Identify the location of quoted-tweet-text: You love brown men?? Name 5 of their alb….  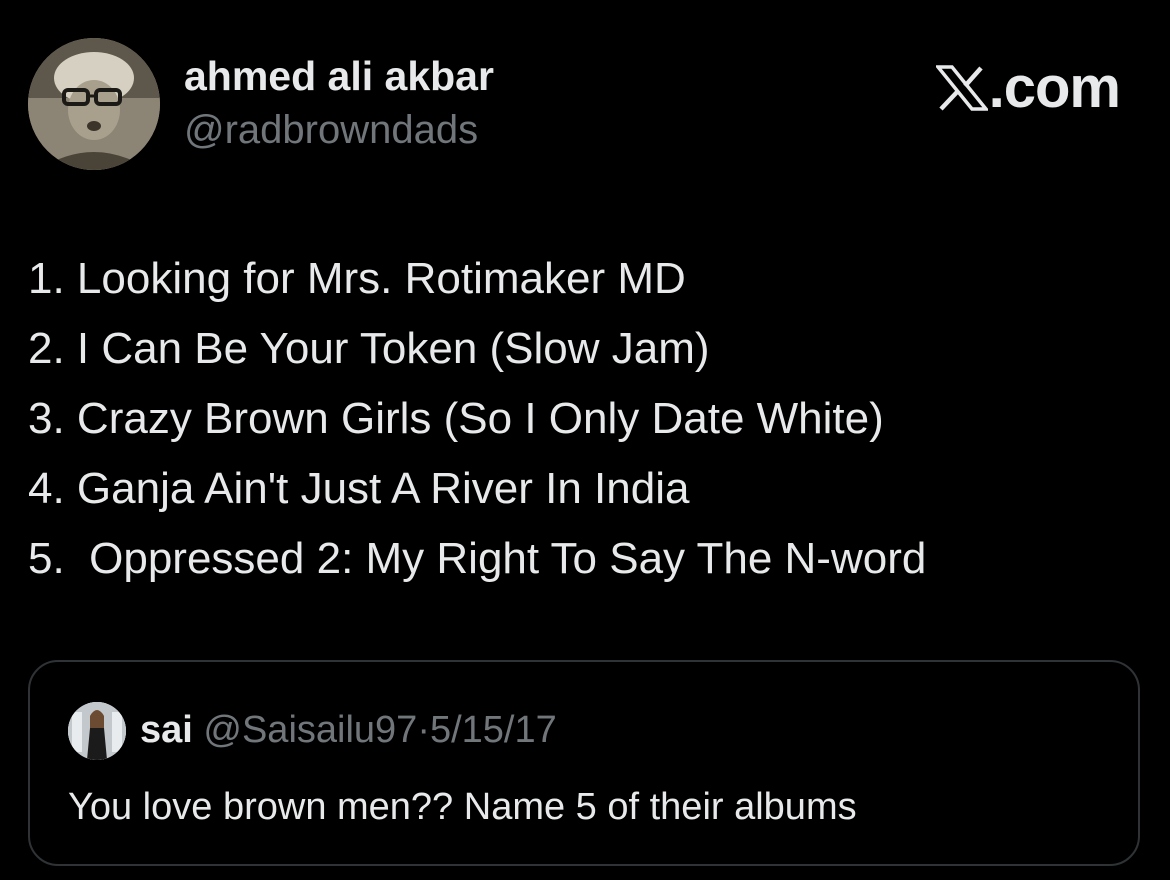
(462, 807).